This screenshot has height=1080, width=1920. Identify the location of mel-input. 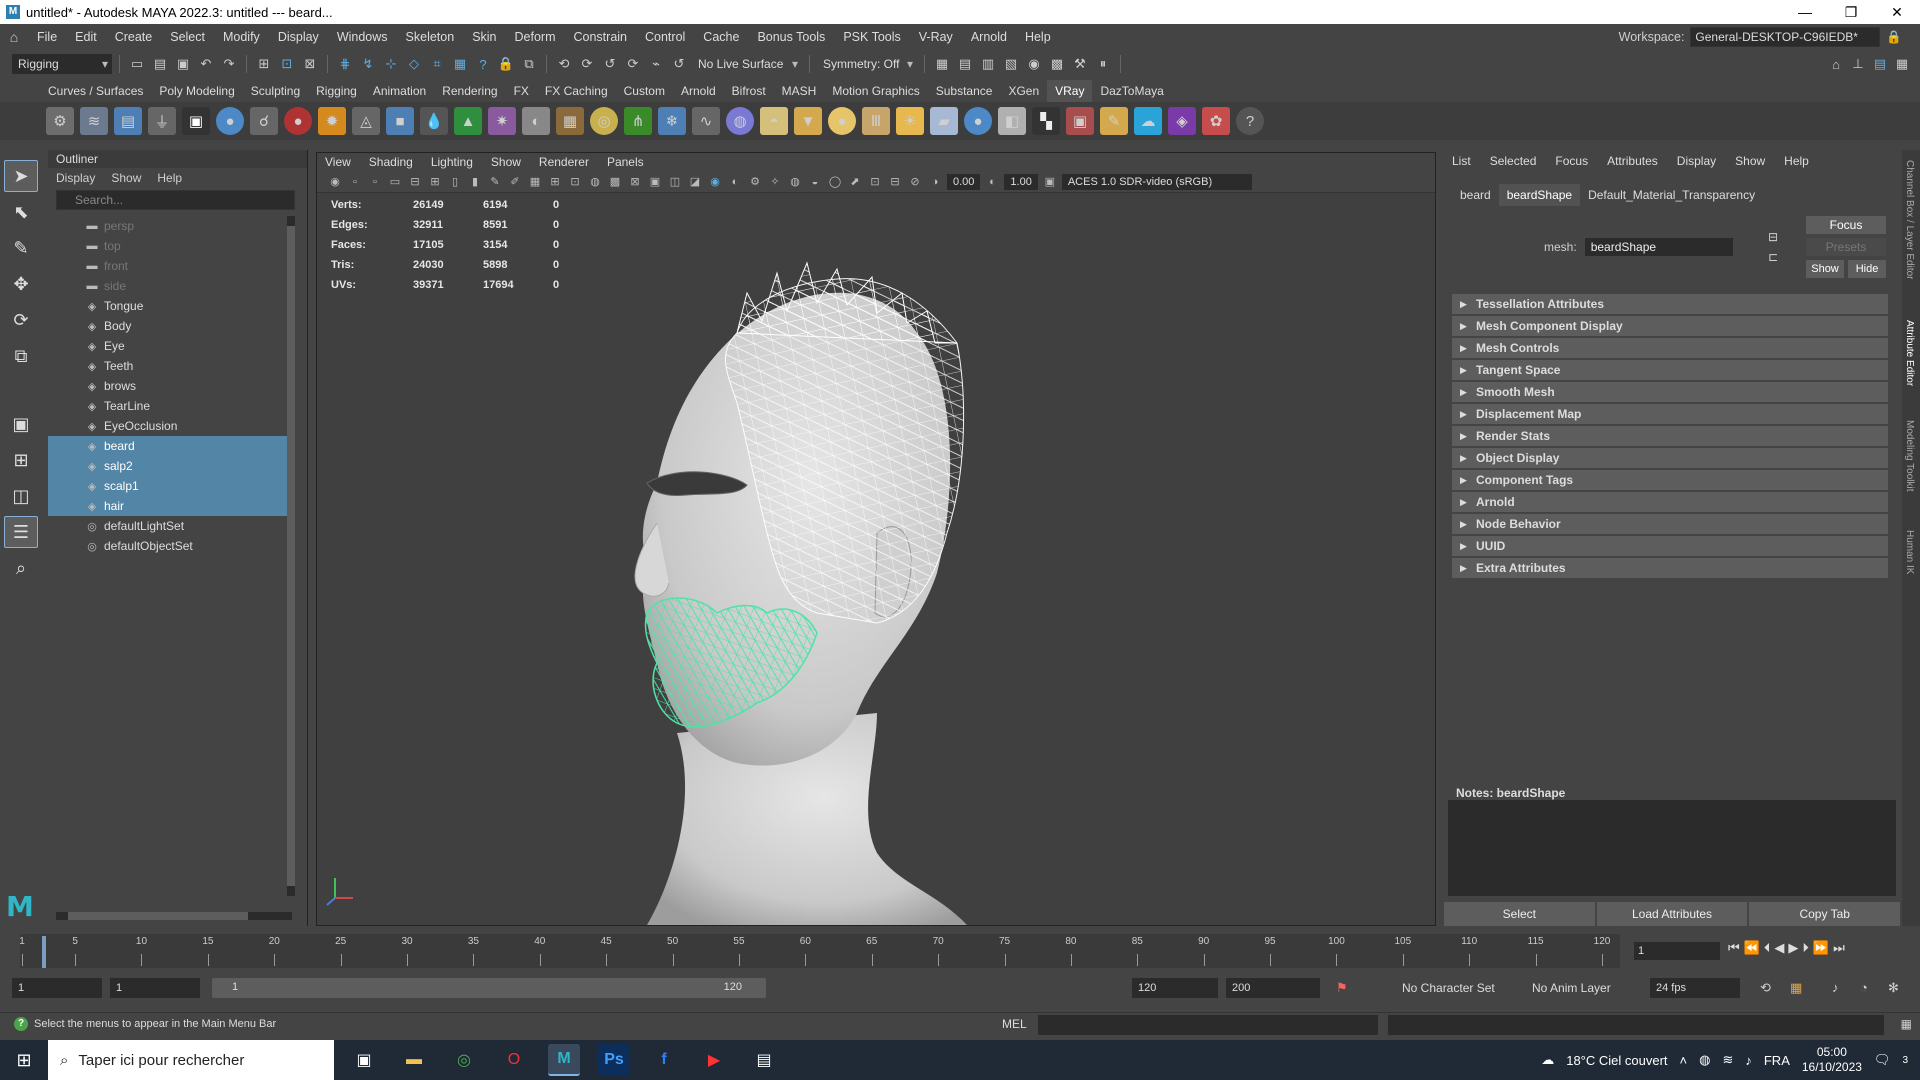
(1208, 1025).